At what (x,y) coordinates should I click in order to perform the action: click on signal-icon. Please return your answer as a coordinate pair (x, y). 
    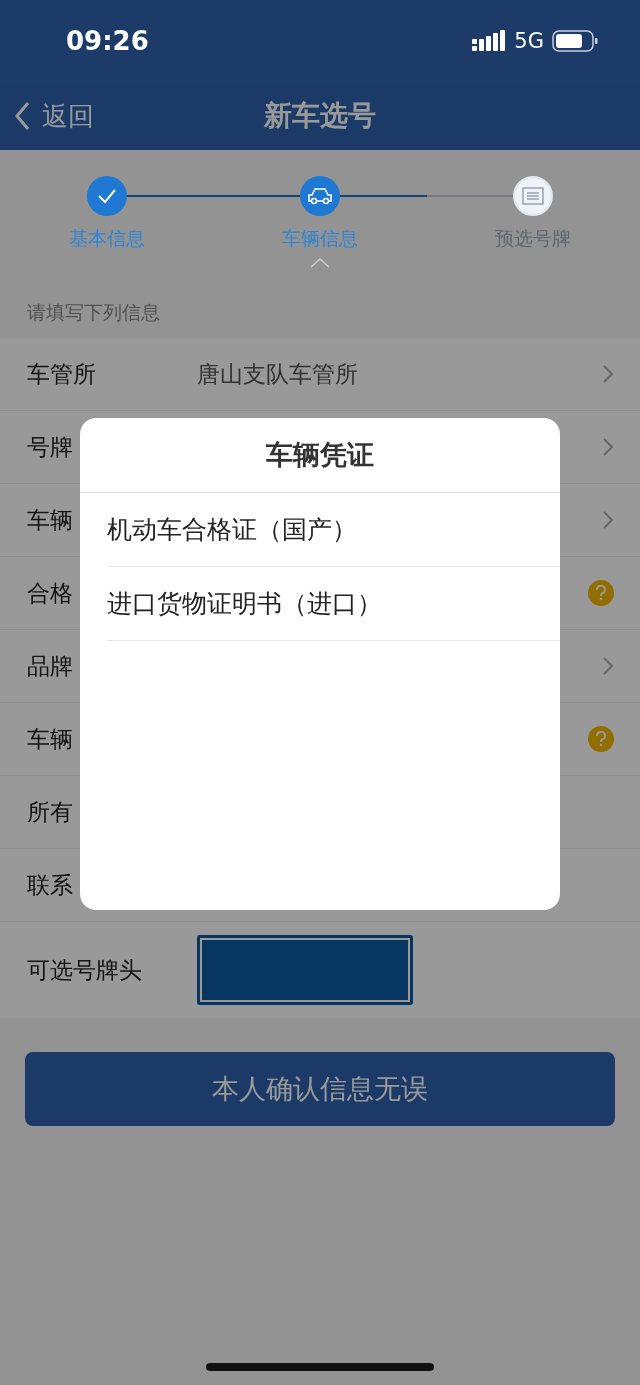
    Looking at the image, I should click on (489, 41).